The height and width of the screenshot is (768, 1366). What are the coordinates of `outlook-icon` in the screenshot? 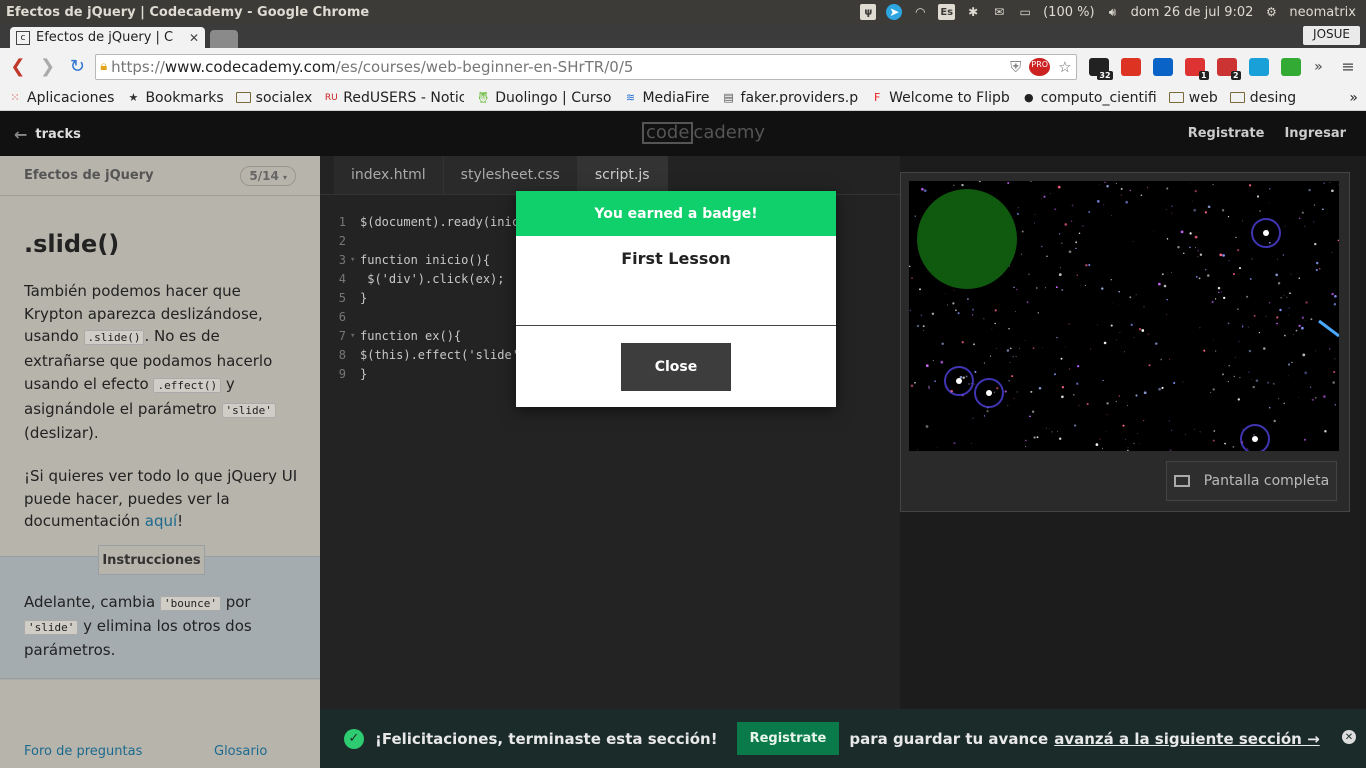 It's located at (1162, 66).